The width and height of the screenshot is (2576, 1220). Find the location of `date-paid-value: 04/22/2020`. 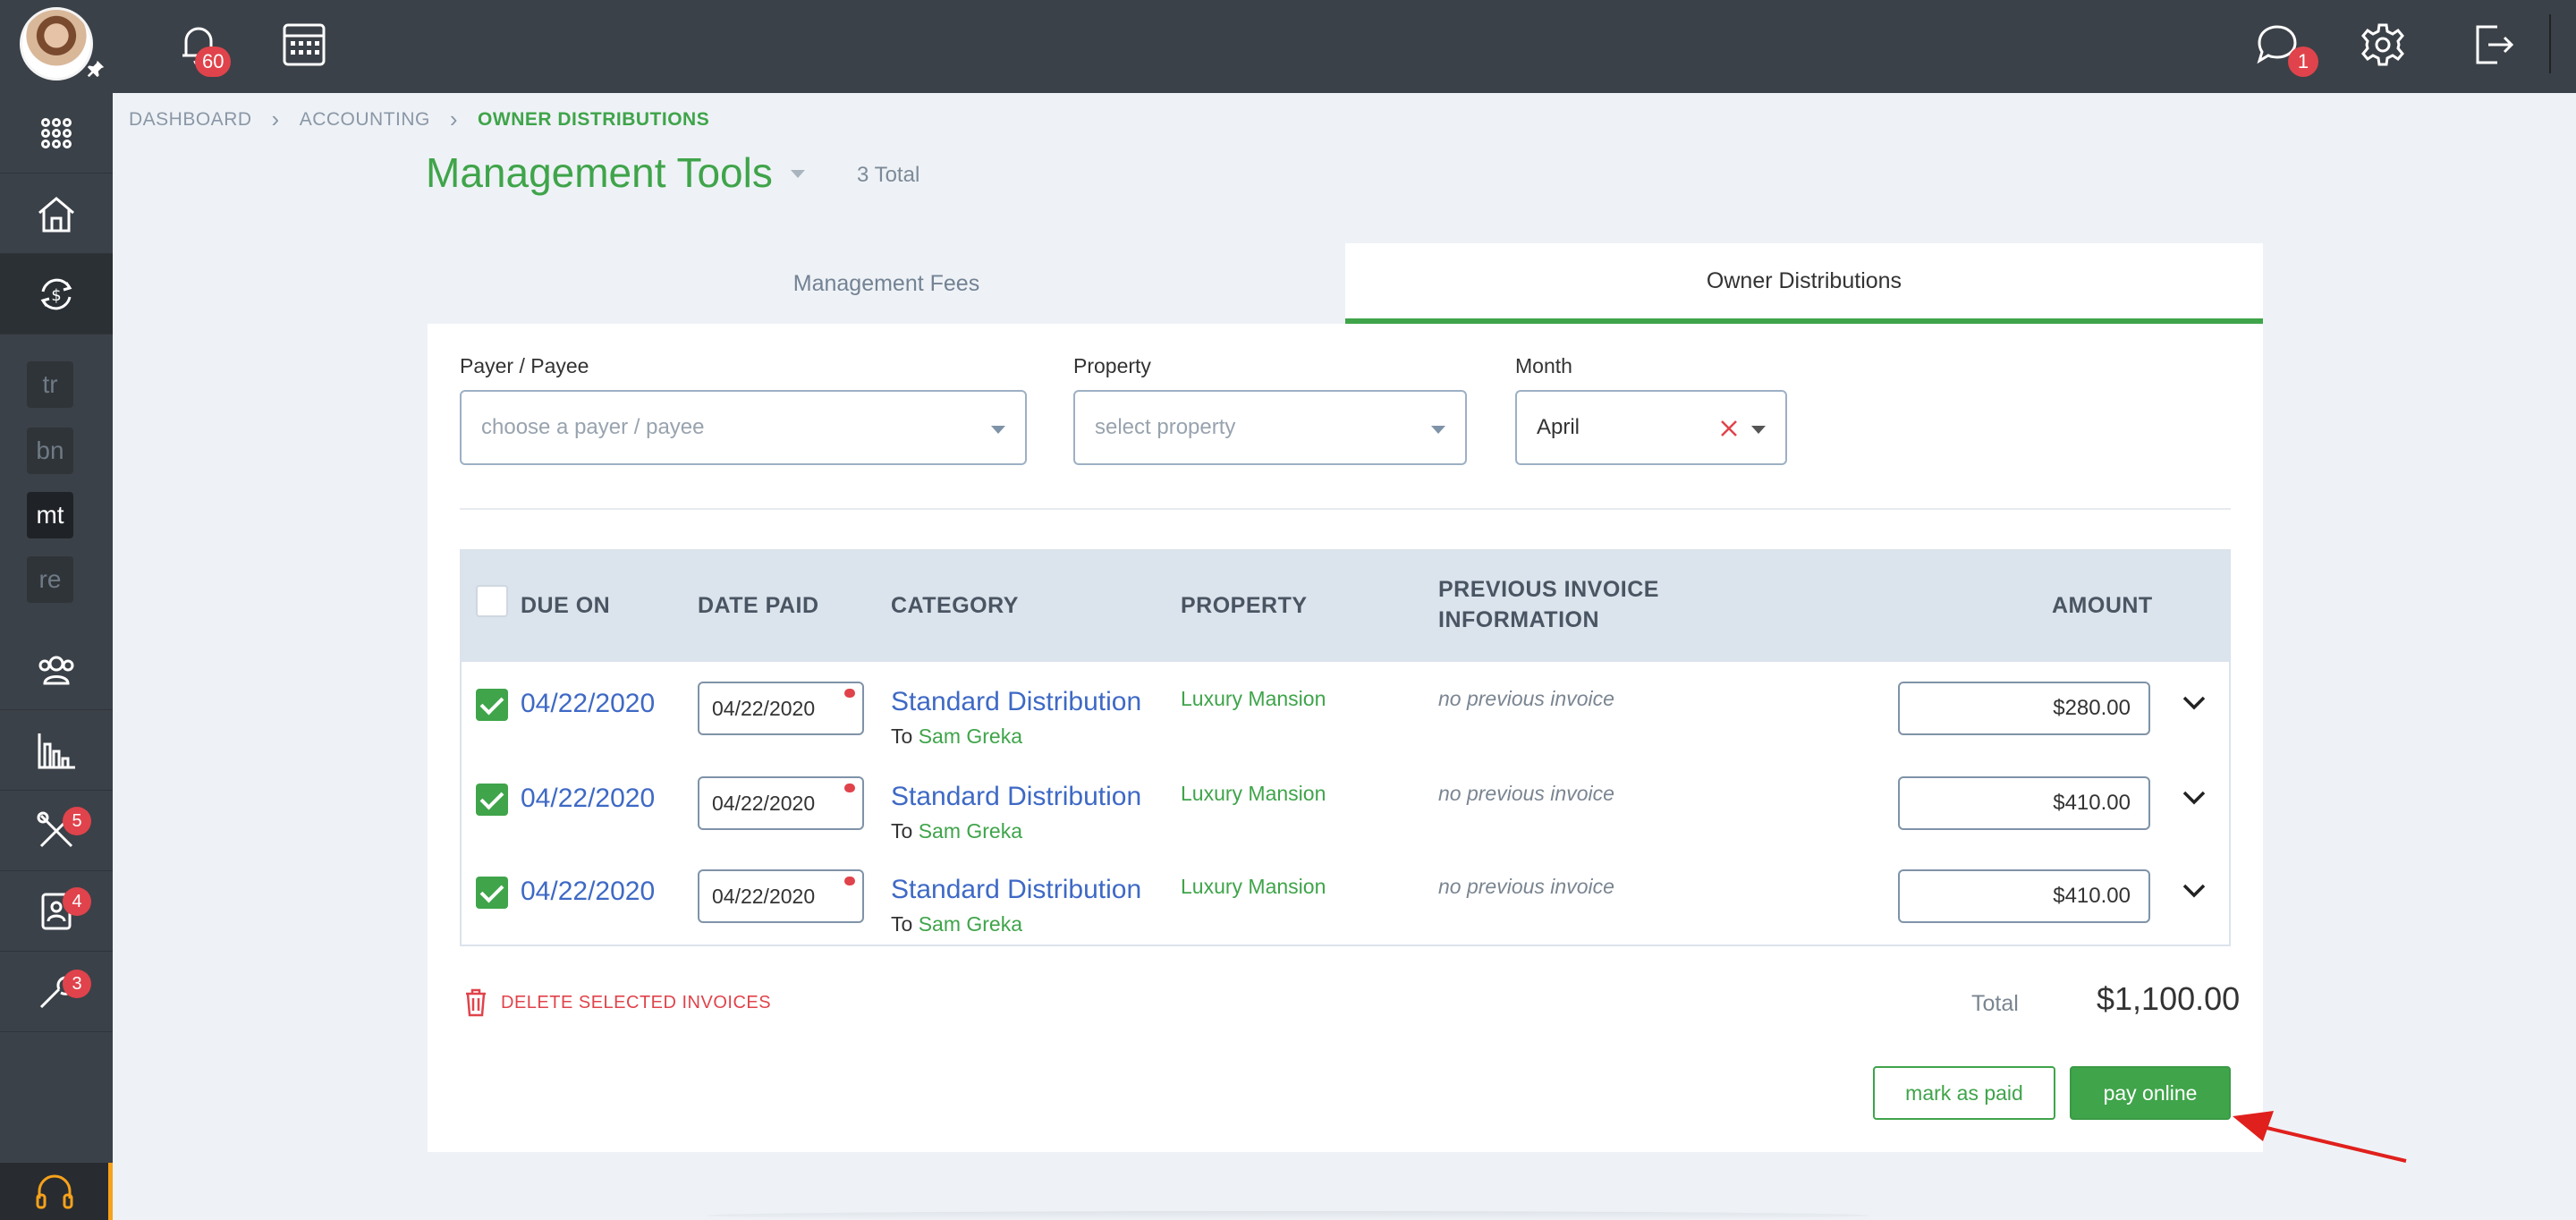

date-paid-value: 04/22/2020 is located at coordinates (764, 896).